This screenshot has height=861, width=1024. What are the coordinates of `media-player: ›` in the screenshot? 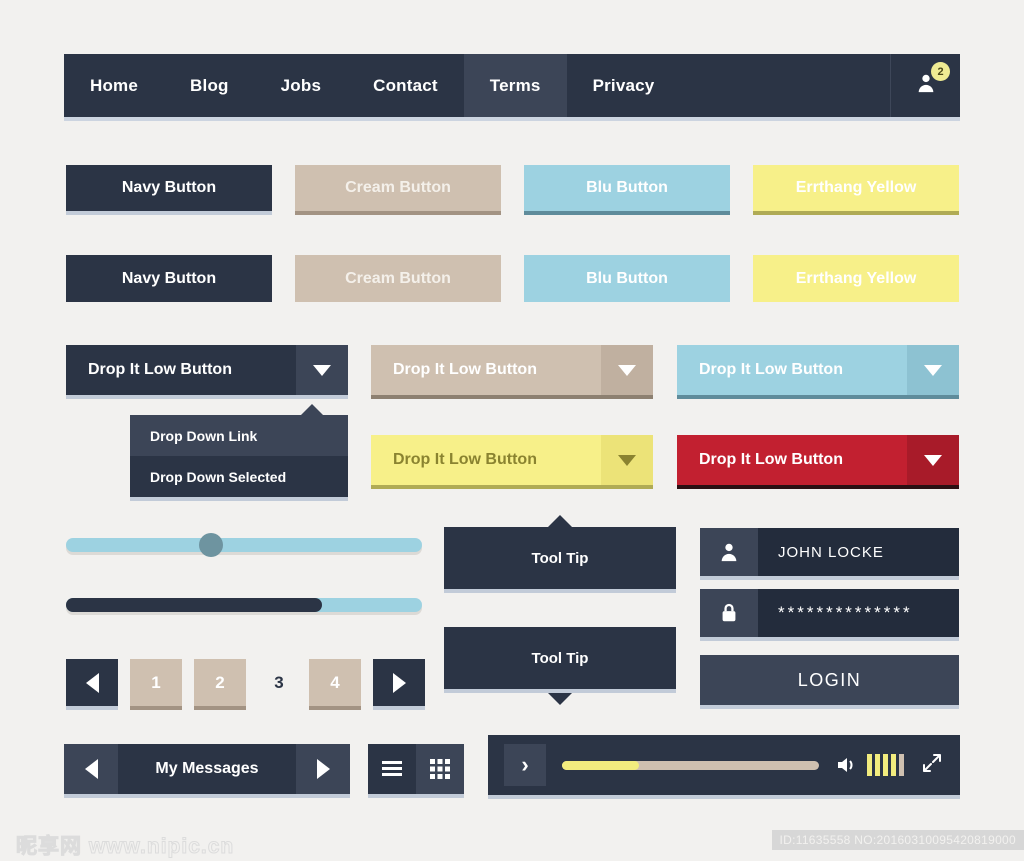 It's located at (724, 765).